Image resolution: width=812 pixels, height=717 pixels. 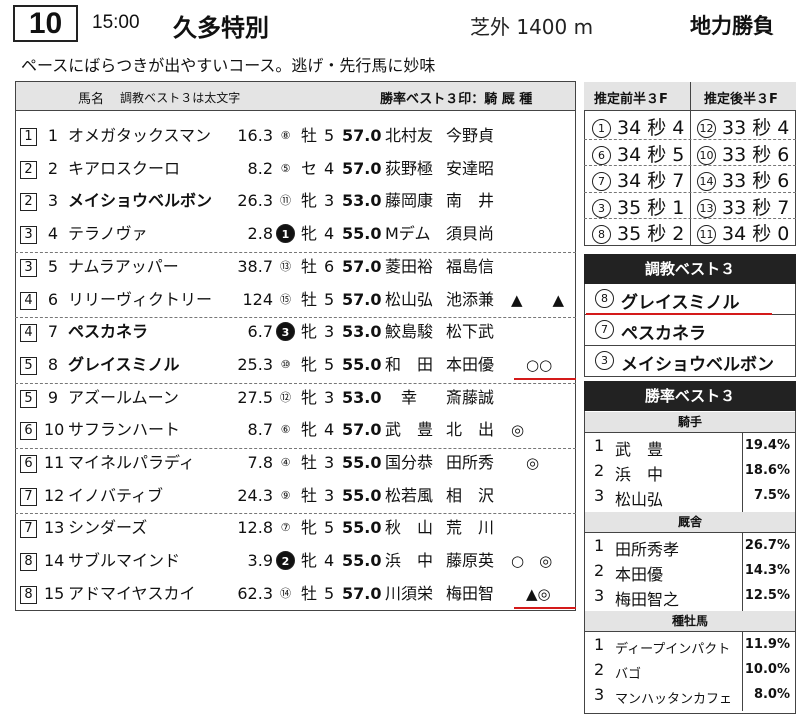 I want to click on win-rate-name: ディープインパクト, so click(x=673, y=649).